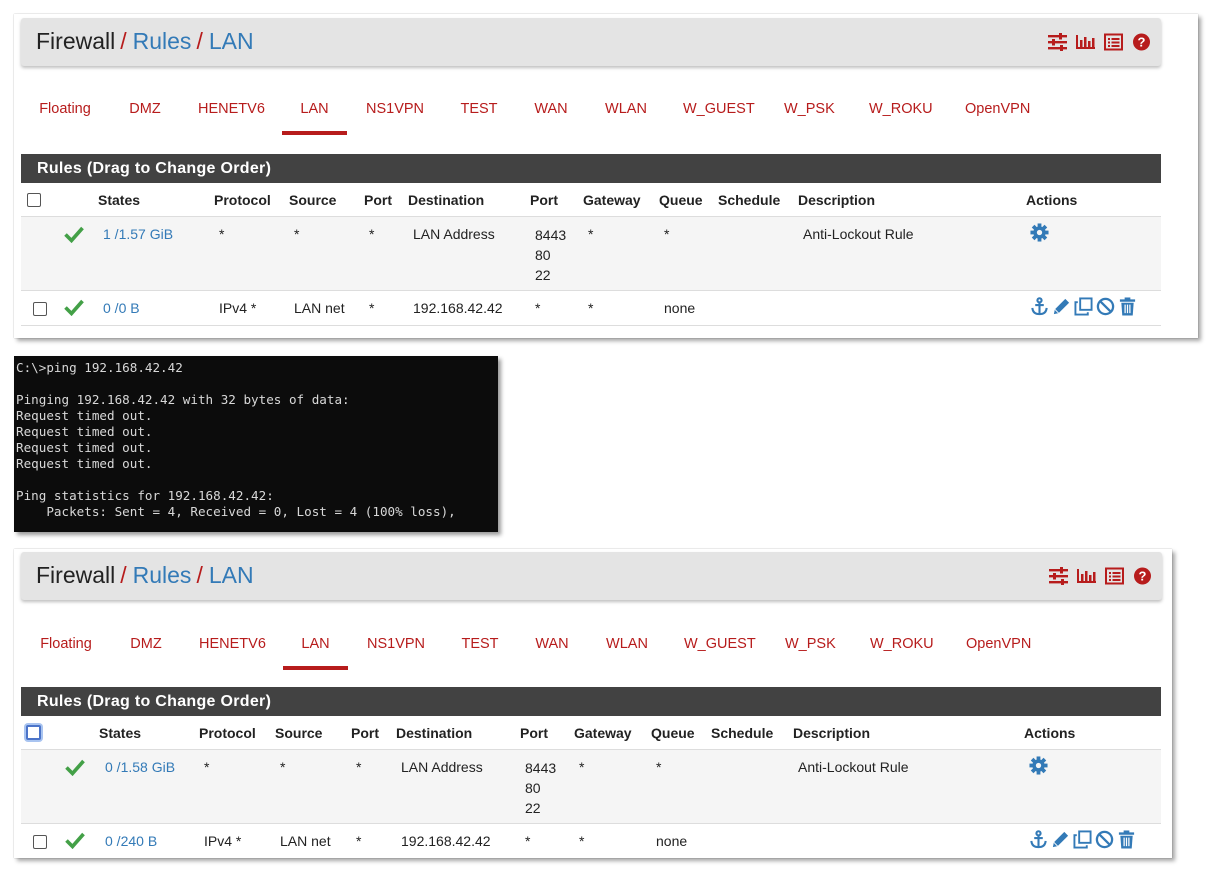 The image size is (1213, 874). Describe the element at coordinates (99, 367) in the screenshot. I see `console-line: C:\>ping 192.168.42.42` at that location.